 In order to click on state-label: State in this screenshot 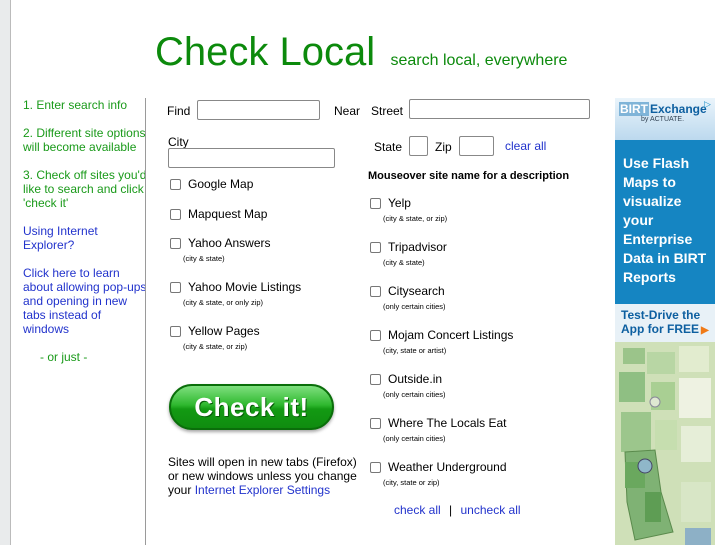, I will do `click(388, 147)`.